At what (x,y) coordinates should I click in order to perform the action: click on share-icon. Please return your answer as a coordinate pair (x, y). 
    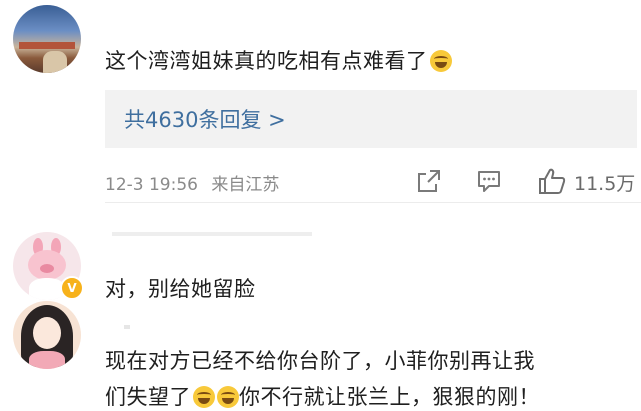
    Looking at the image, I should click on (429, 181).